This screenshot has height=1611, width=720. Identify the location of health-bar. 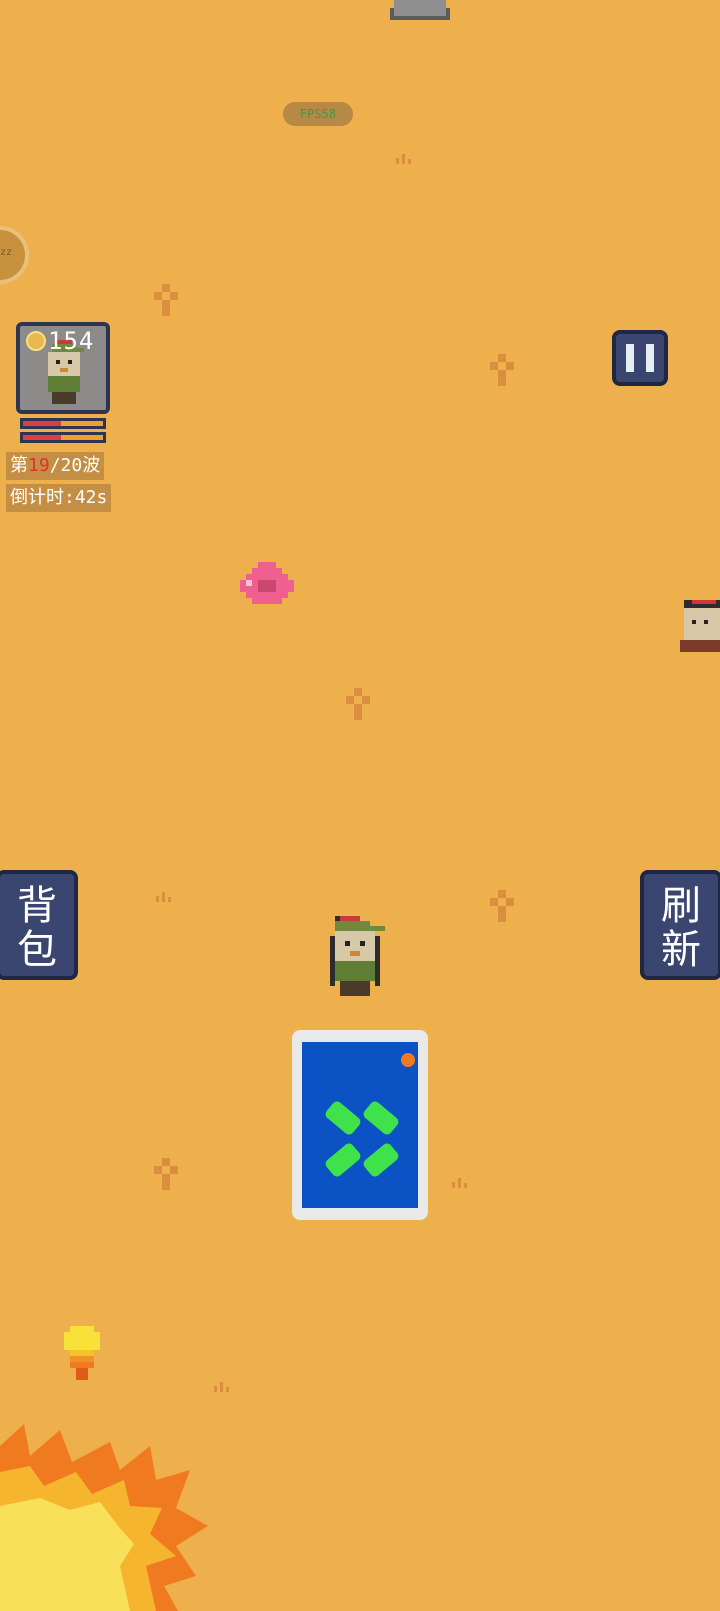
(63, 423).